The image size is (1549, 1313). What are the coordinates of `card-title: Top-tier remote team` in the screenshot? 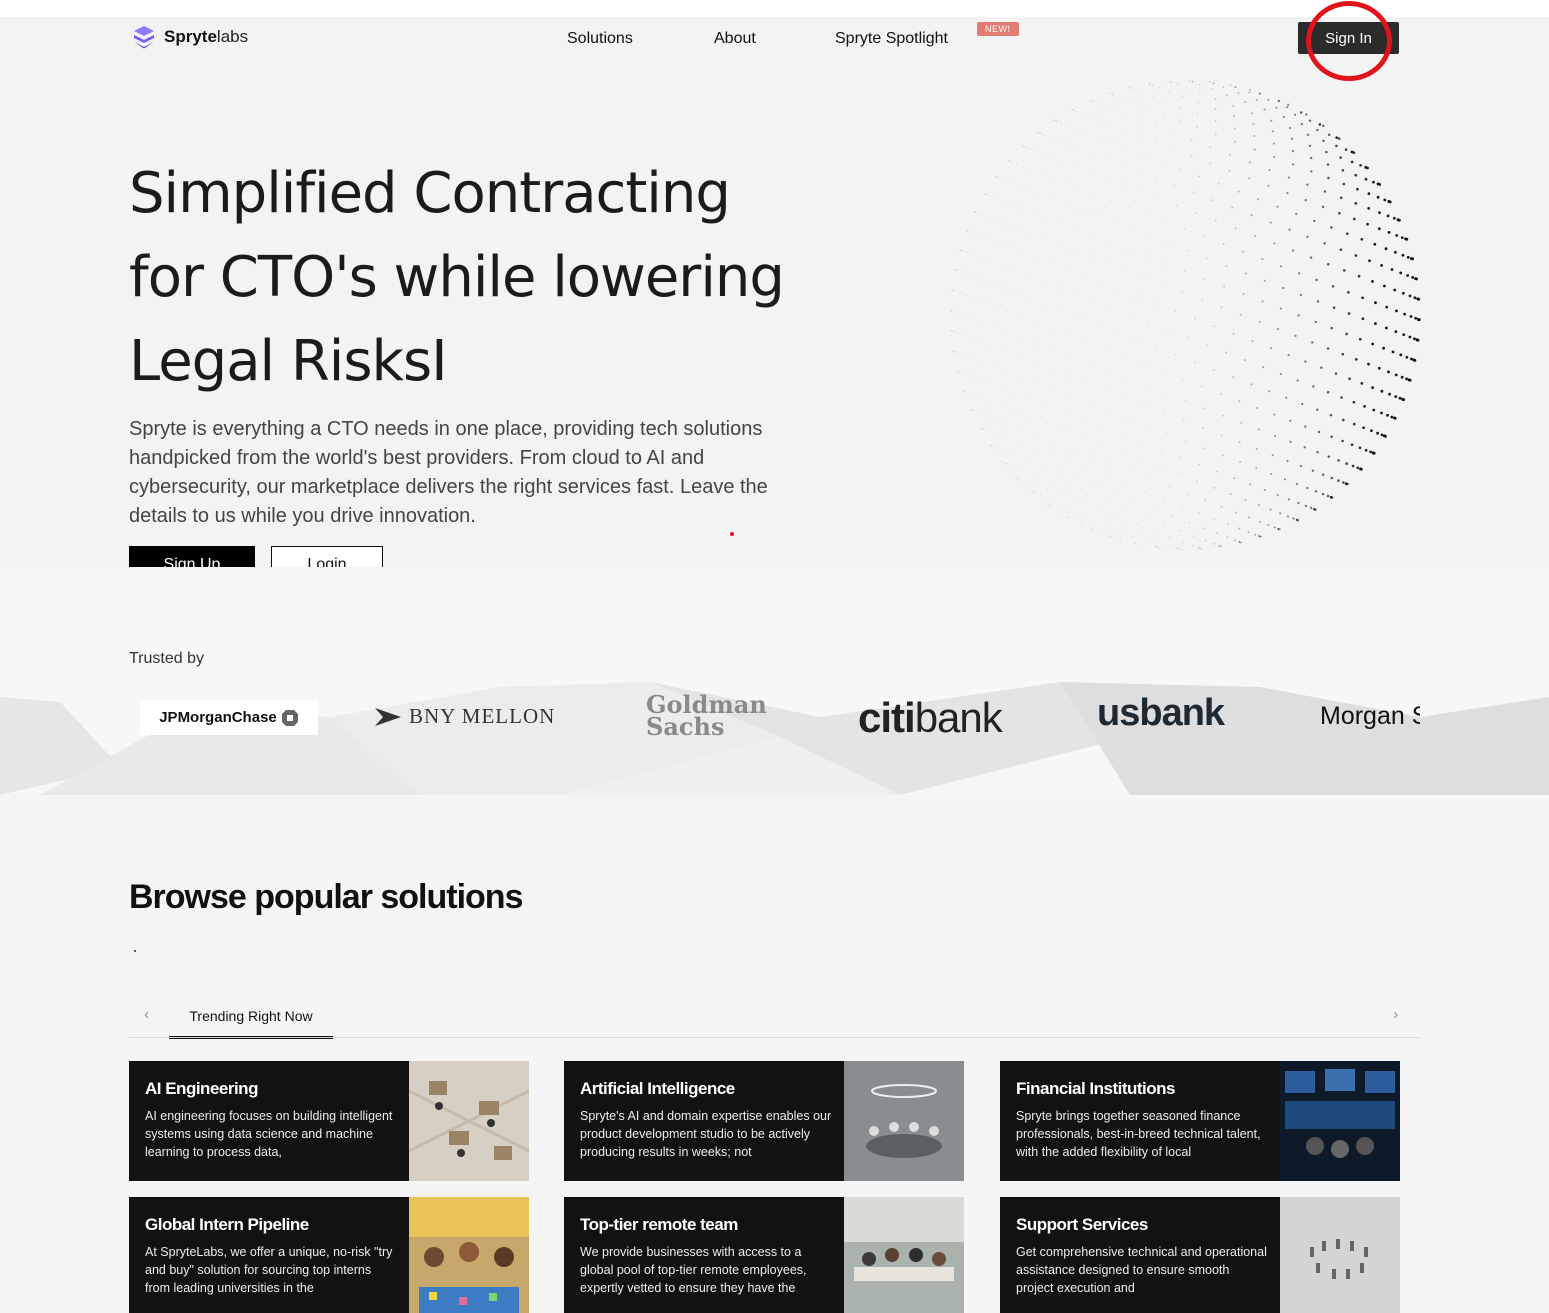 It's located at (659, 1224).